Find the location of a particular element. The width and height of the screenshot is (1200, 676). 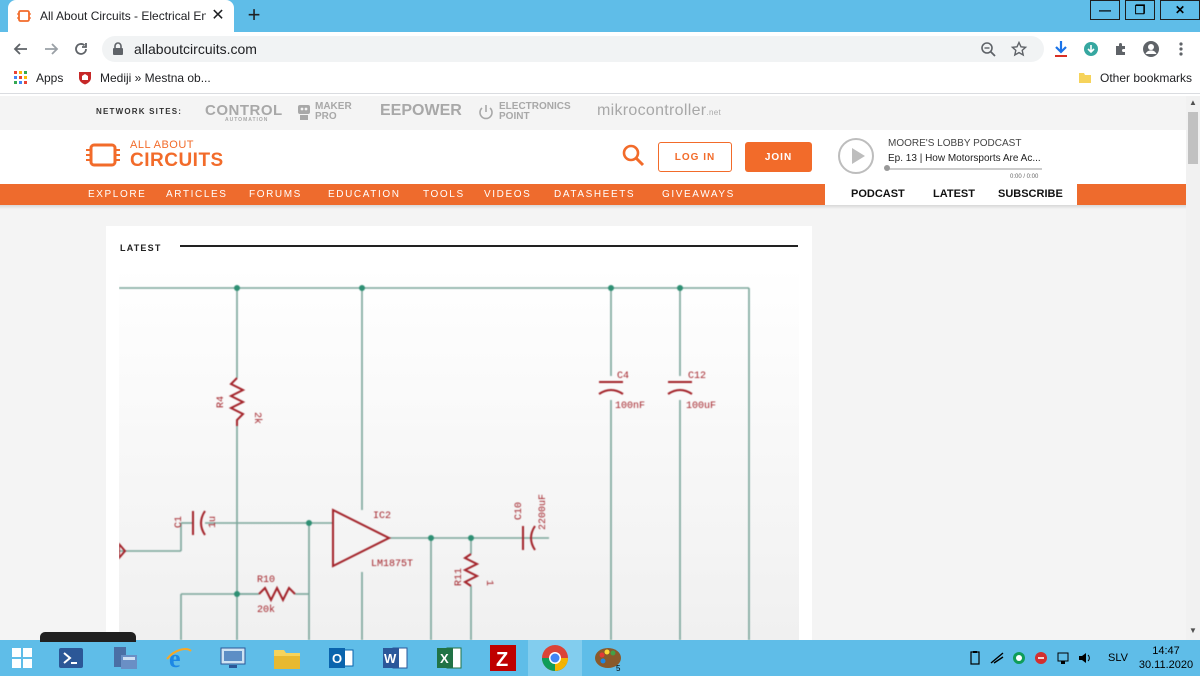

nav-giveaways: GIVEAWAYS is located at coordinates (698, 194).